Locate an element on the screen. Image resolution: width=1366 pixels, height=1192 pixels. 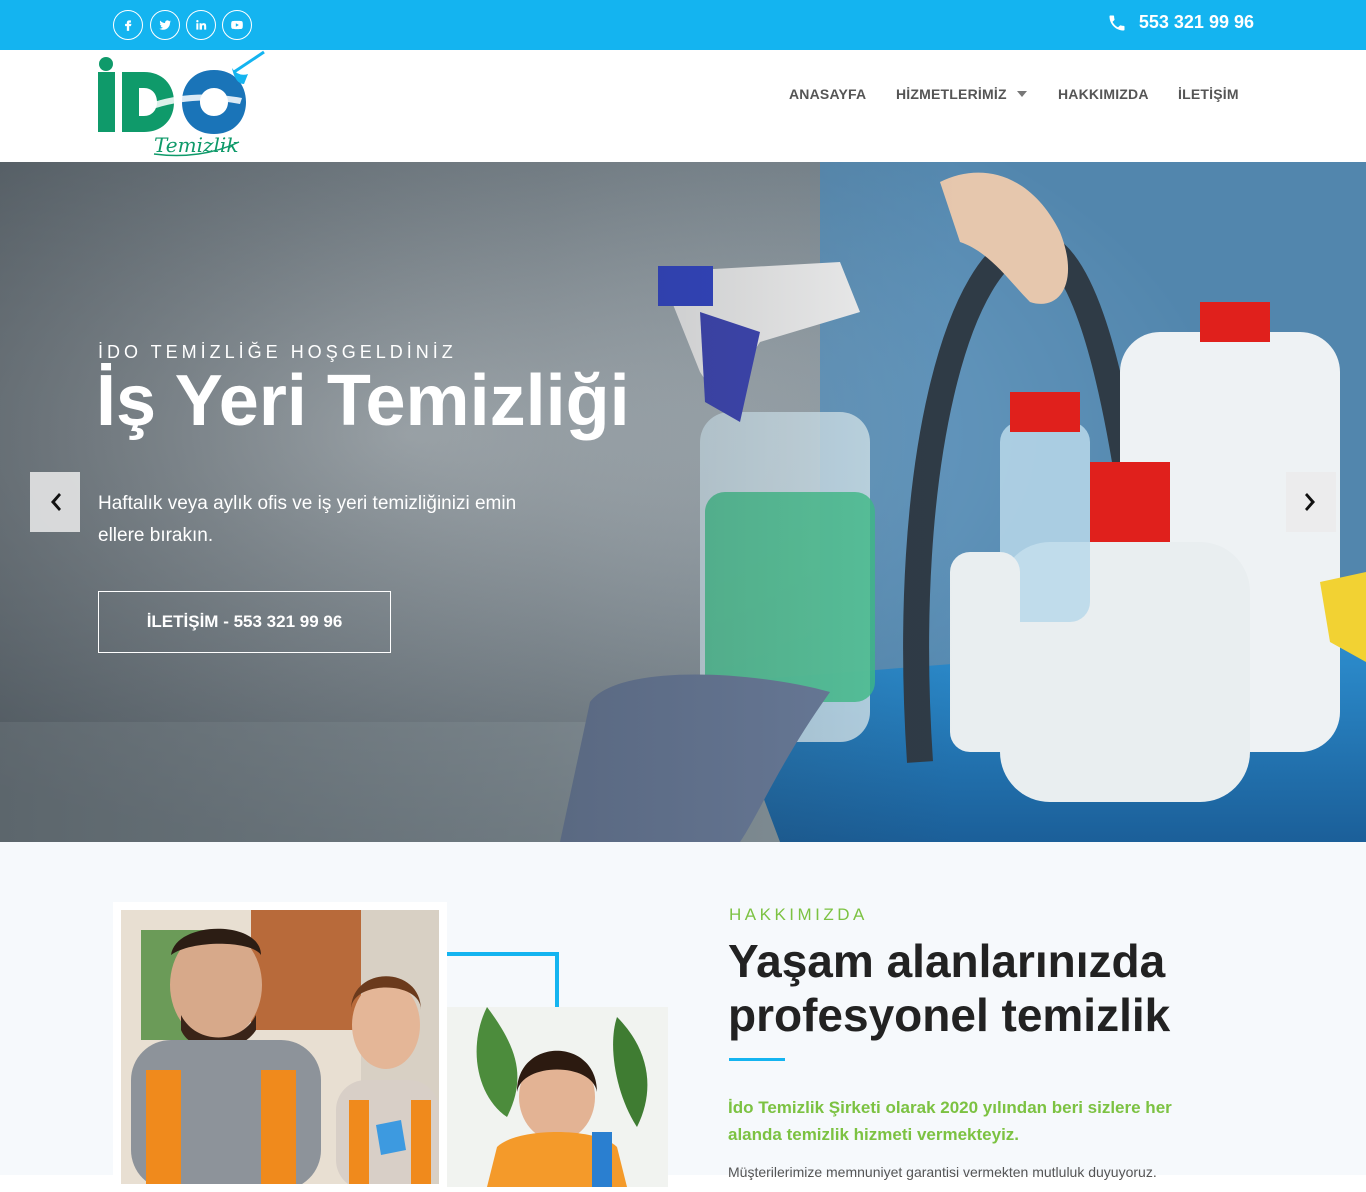
facebook-icon is located at coordinates (128, 25).